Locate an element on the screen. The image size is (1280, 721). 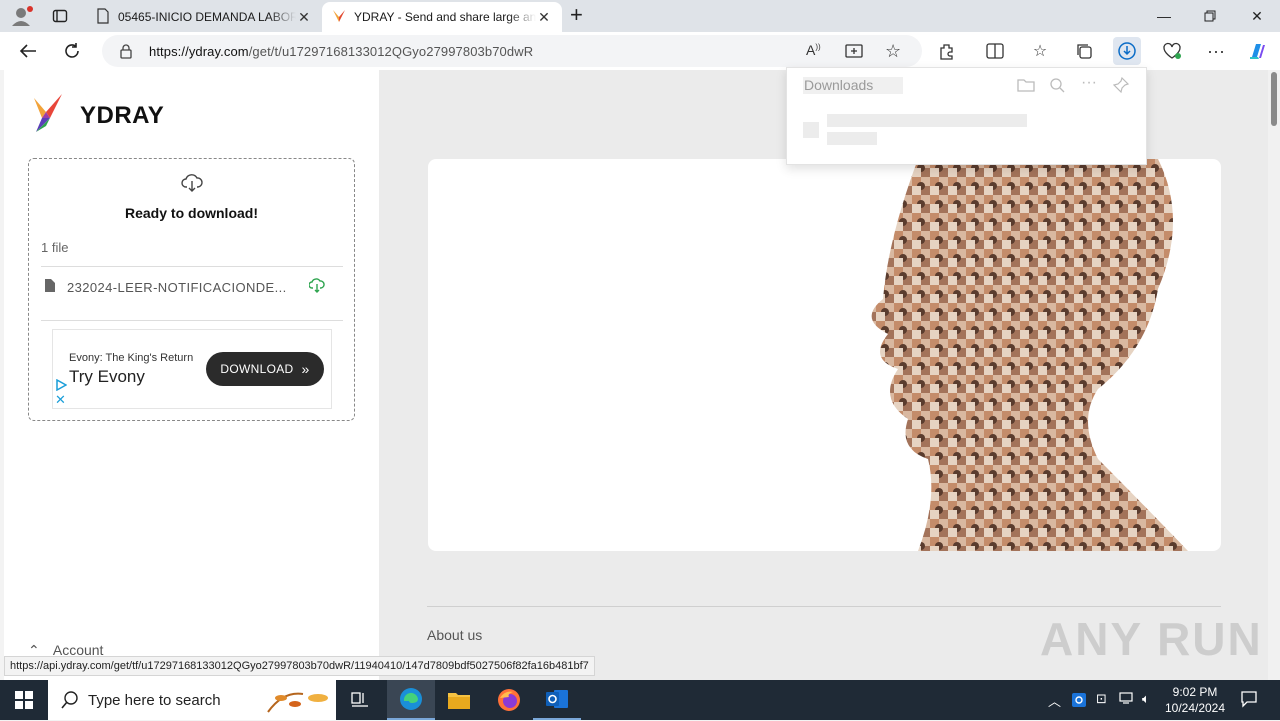
scrollbar-thumb is located at coordinates (1274, 99).